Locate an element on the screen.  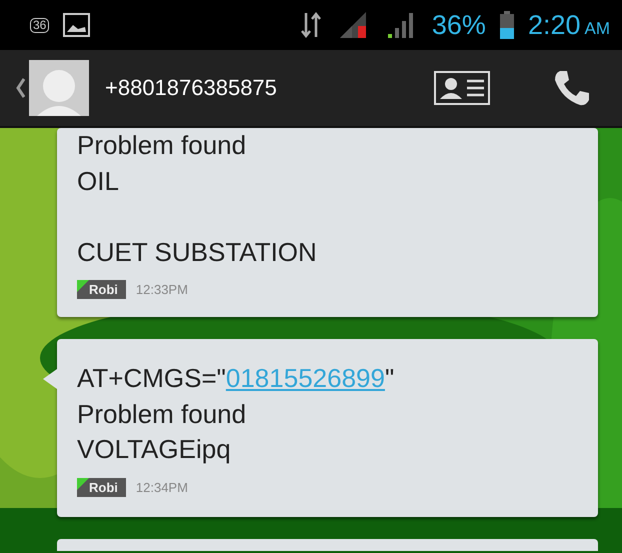
battery-percentage: 36% is located at coordinates (459, 25).